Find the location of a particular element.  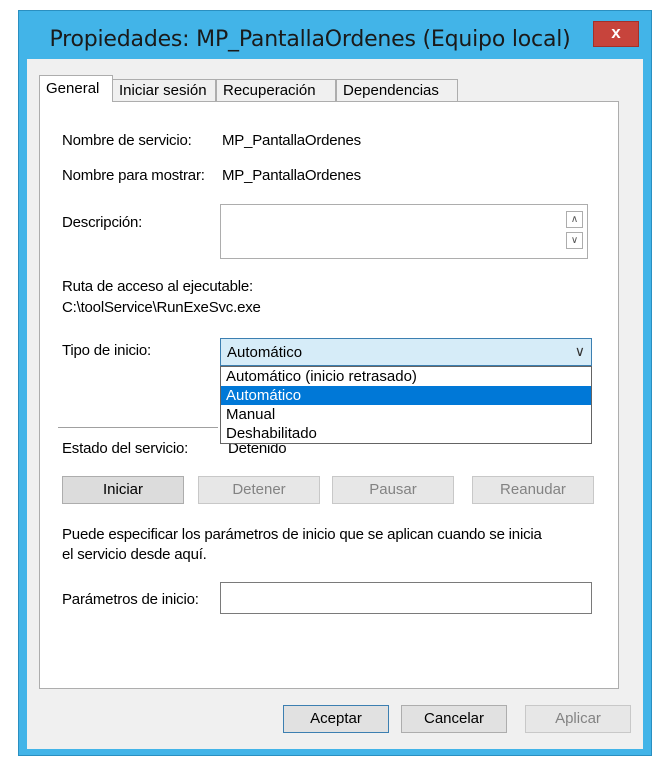

close-button: x is located at coordinates (616, 34).